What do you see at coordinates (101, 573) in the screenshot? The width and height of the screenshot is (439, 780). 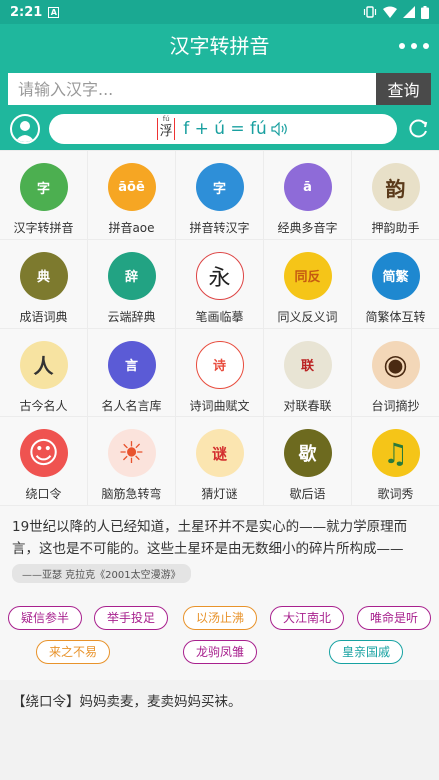 I see `quote-source: ——亚瑟 克拉克《2001太空漫游》` at bounding box center [101, 573].